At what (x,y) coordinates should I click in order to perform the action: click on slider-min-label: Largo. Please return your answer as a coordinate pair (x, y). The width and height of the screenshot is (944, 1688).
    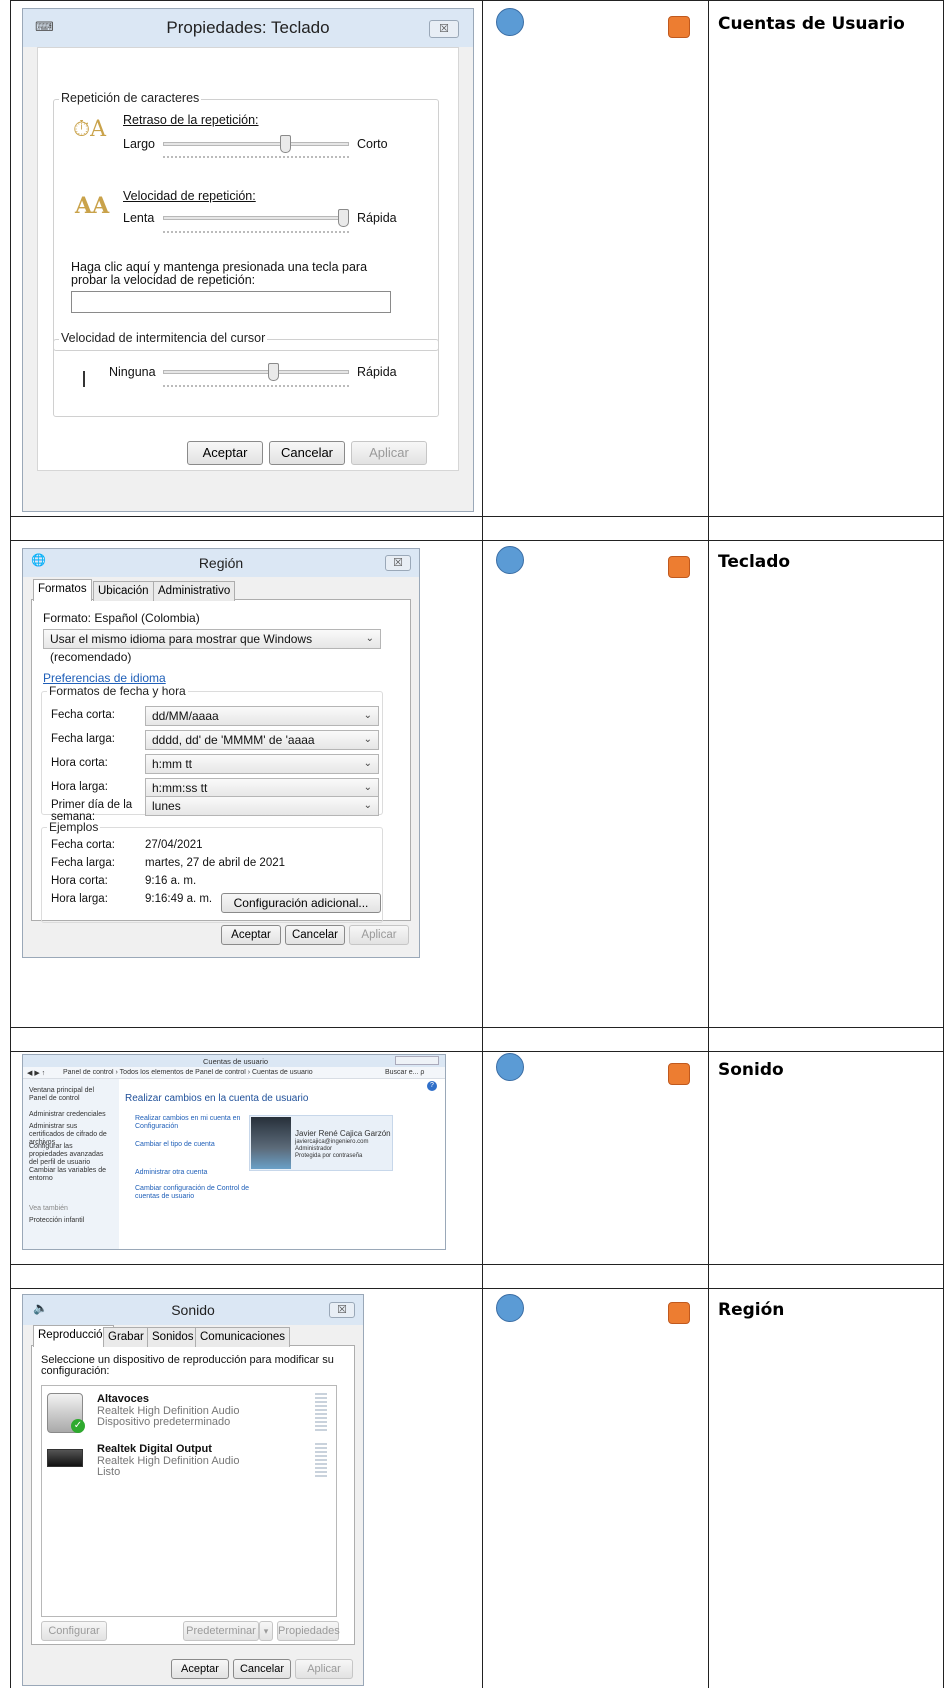
    Looking at the image, I should click on (139, 144).